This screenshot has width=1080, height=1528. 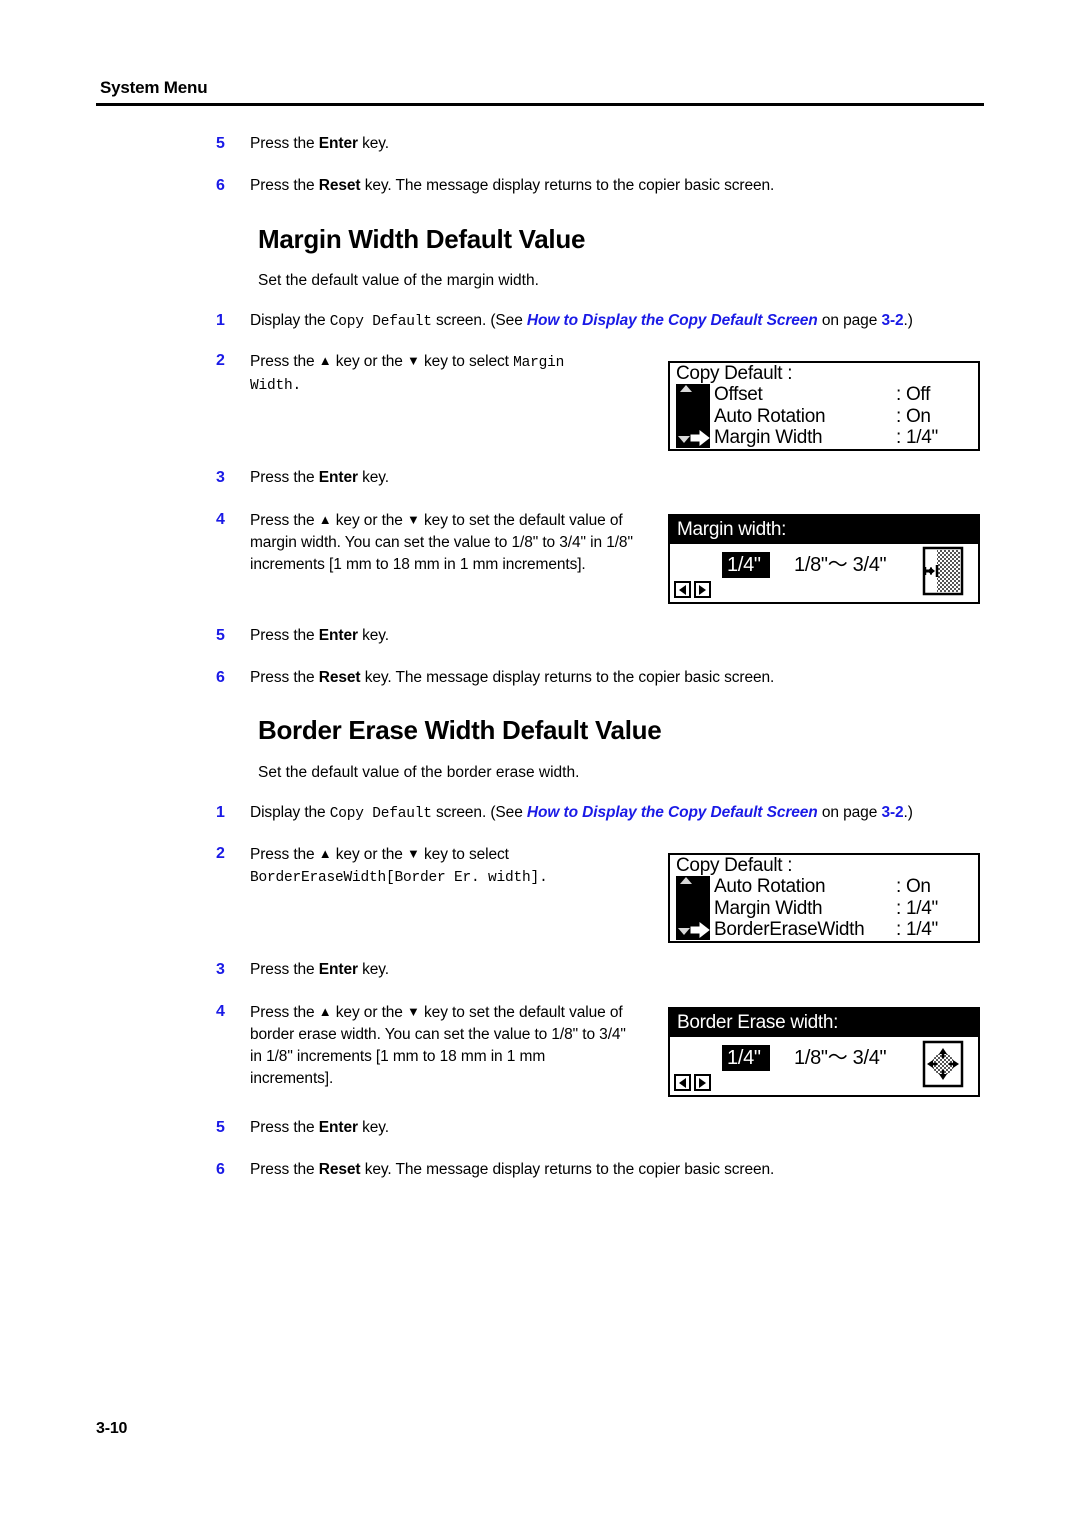 What do you see at coordinates (220, 812) in the screenshot?
I see `step-number: 1` at bounding box center [220, 812].